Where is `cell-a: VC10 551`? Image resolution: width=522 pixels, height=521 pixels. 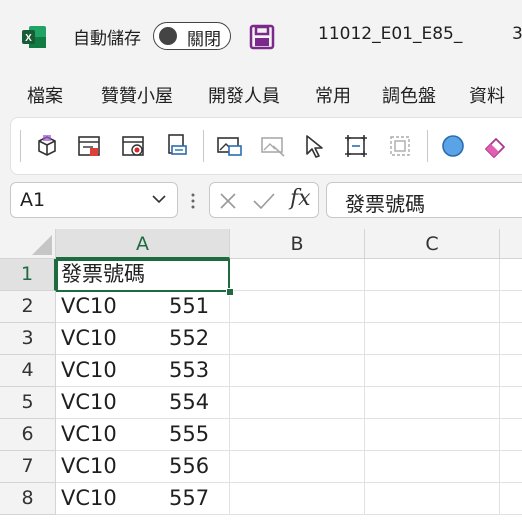
cell-a: VC10 551 is located at coordinates (143, 307).